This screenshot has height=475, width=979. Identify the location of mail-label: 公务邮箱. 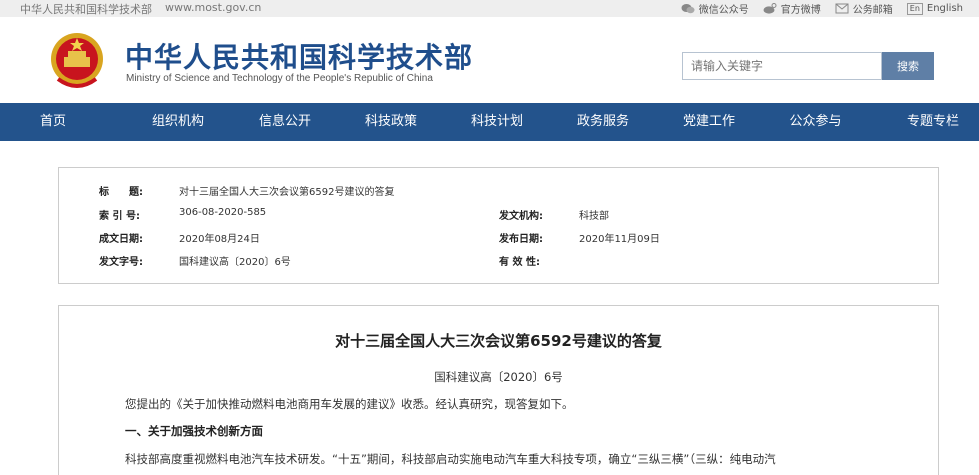
(872, 10).